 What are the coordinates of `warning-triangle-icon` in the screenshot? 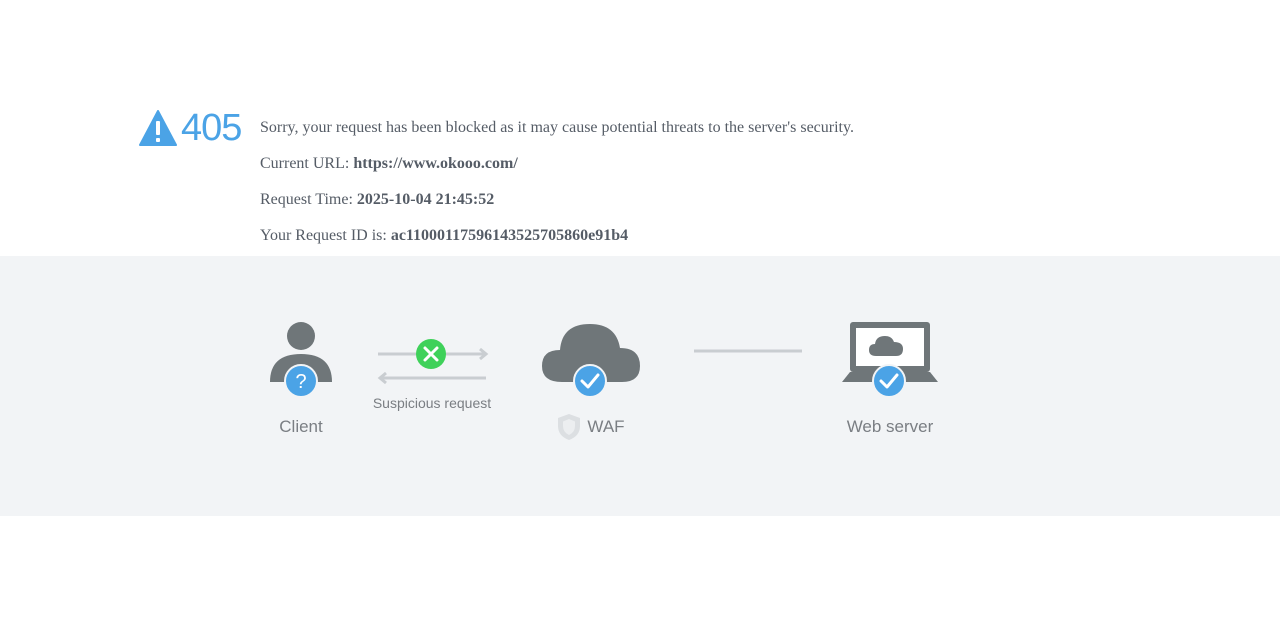 It's located at (158, 128).